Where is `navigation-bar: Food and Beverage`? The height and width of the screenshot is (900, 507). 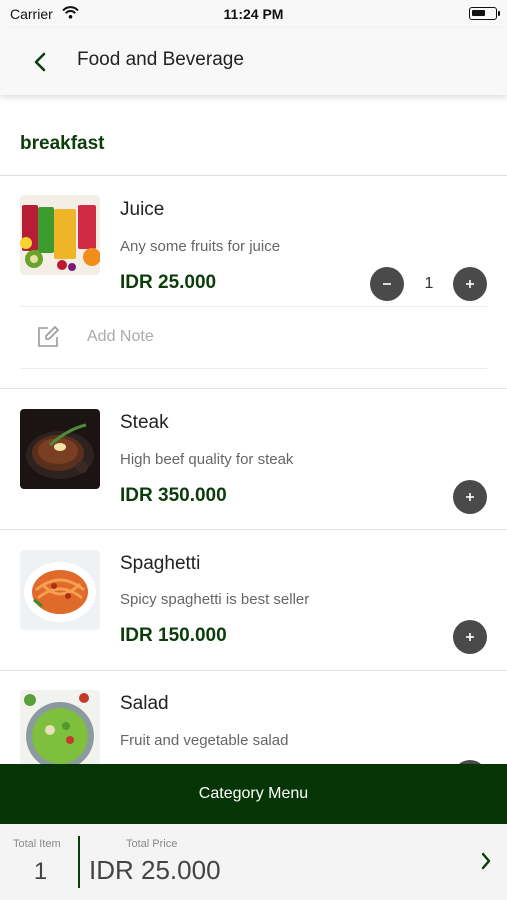 navigation-bar: Food and Beverage is located at coordinates (253, 61).